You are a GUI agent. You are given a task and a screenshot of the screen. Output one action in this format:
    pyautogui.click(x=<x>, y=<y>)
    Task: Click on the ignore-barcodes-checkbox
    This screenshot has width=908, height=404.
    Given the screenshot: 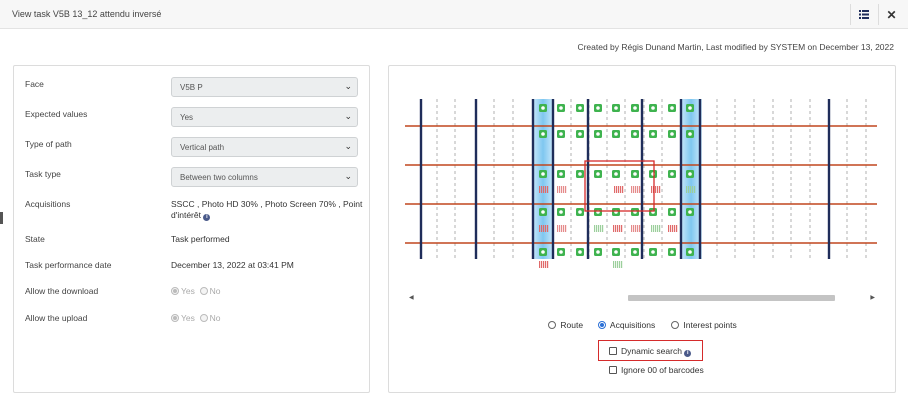 What is the action you would take?
    pyautogui.click(x=613, y=370)
    